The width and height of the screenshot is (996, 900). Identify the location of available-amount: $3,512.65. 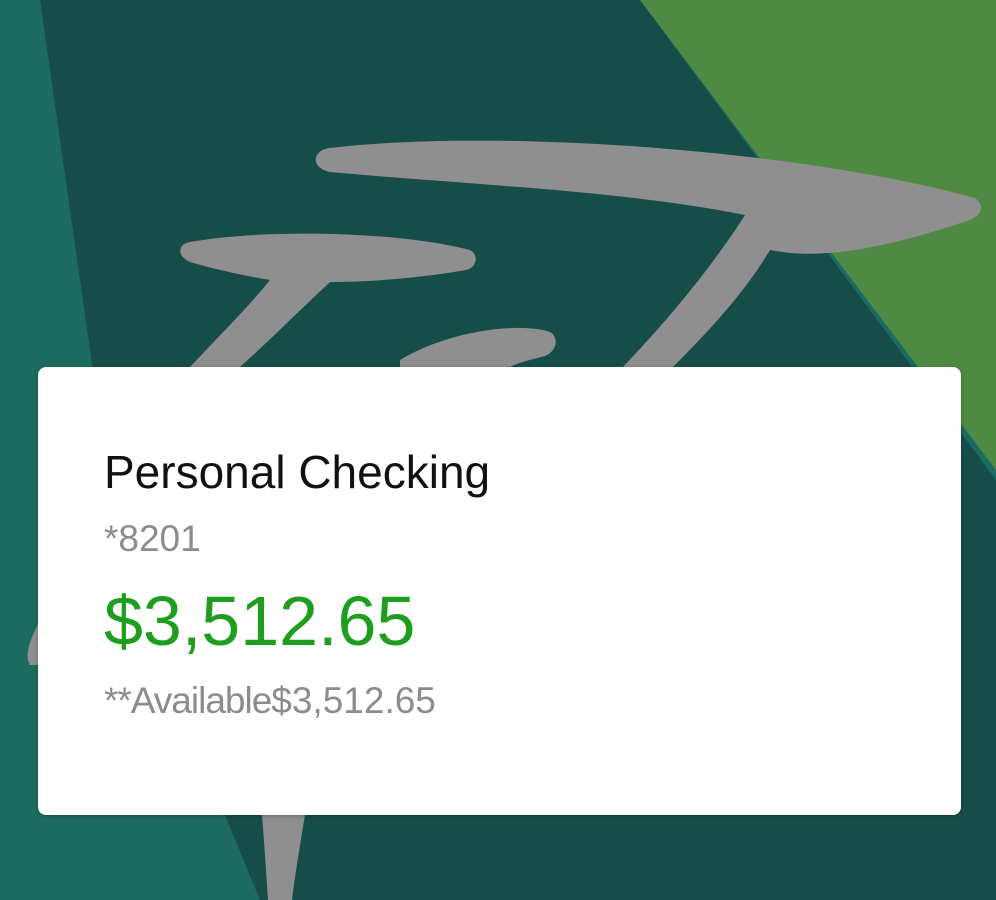
(353, 700).